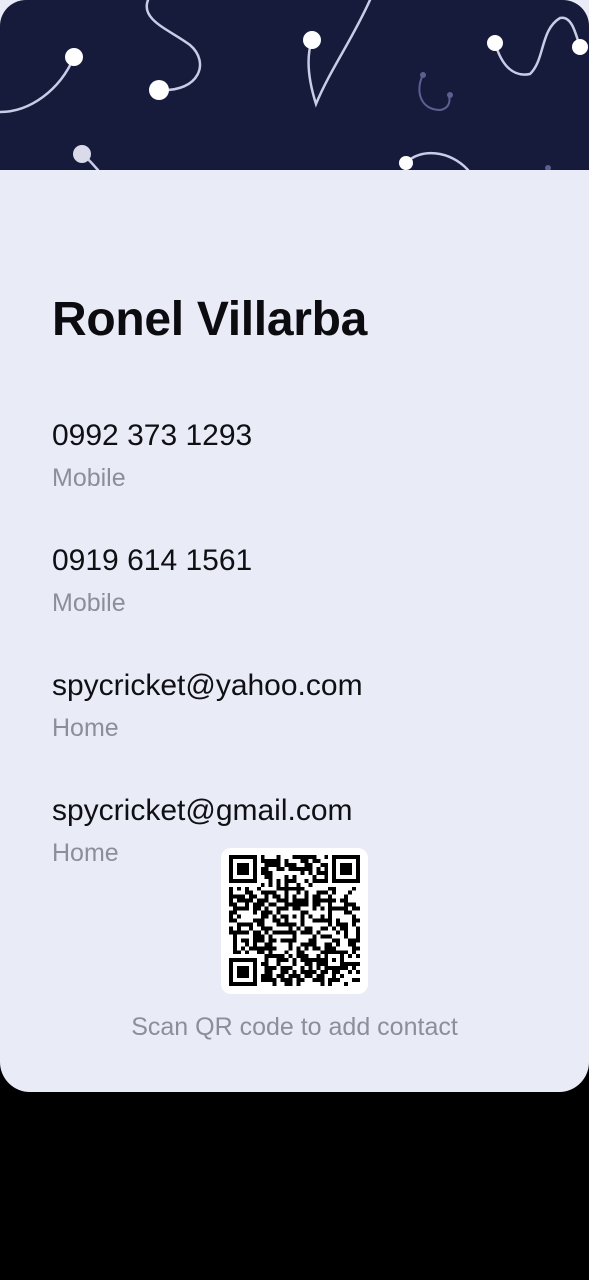 This screenshot has width=589, height=1280. What do you see at coordinates (210, 319) in the screenshot?
I see `contact-name: Ronel Villarba` at bounding box center [210, 319].